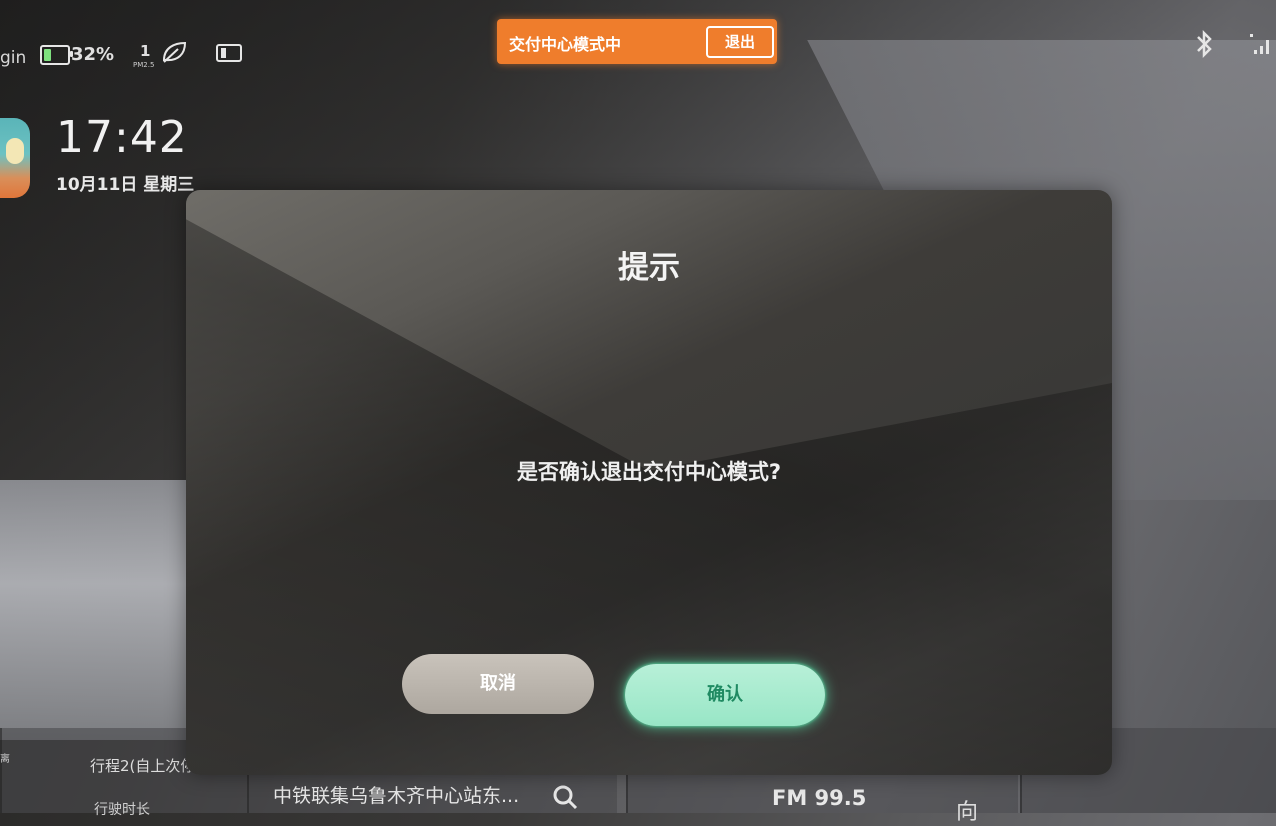 The height and width of the screenshot is (826, 1276). What do you see at coordinates (498, 684) in the screenshot?
I see `cancel-button: 取消` at bounding box center [498, 684].